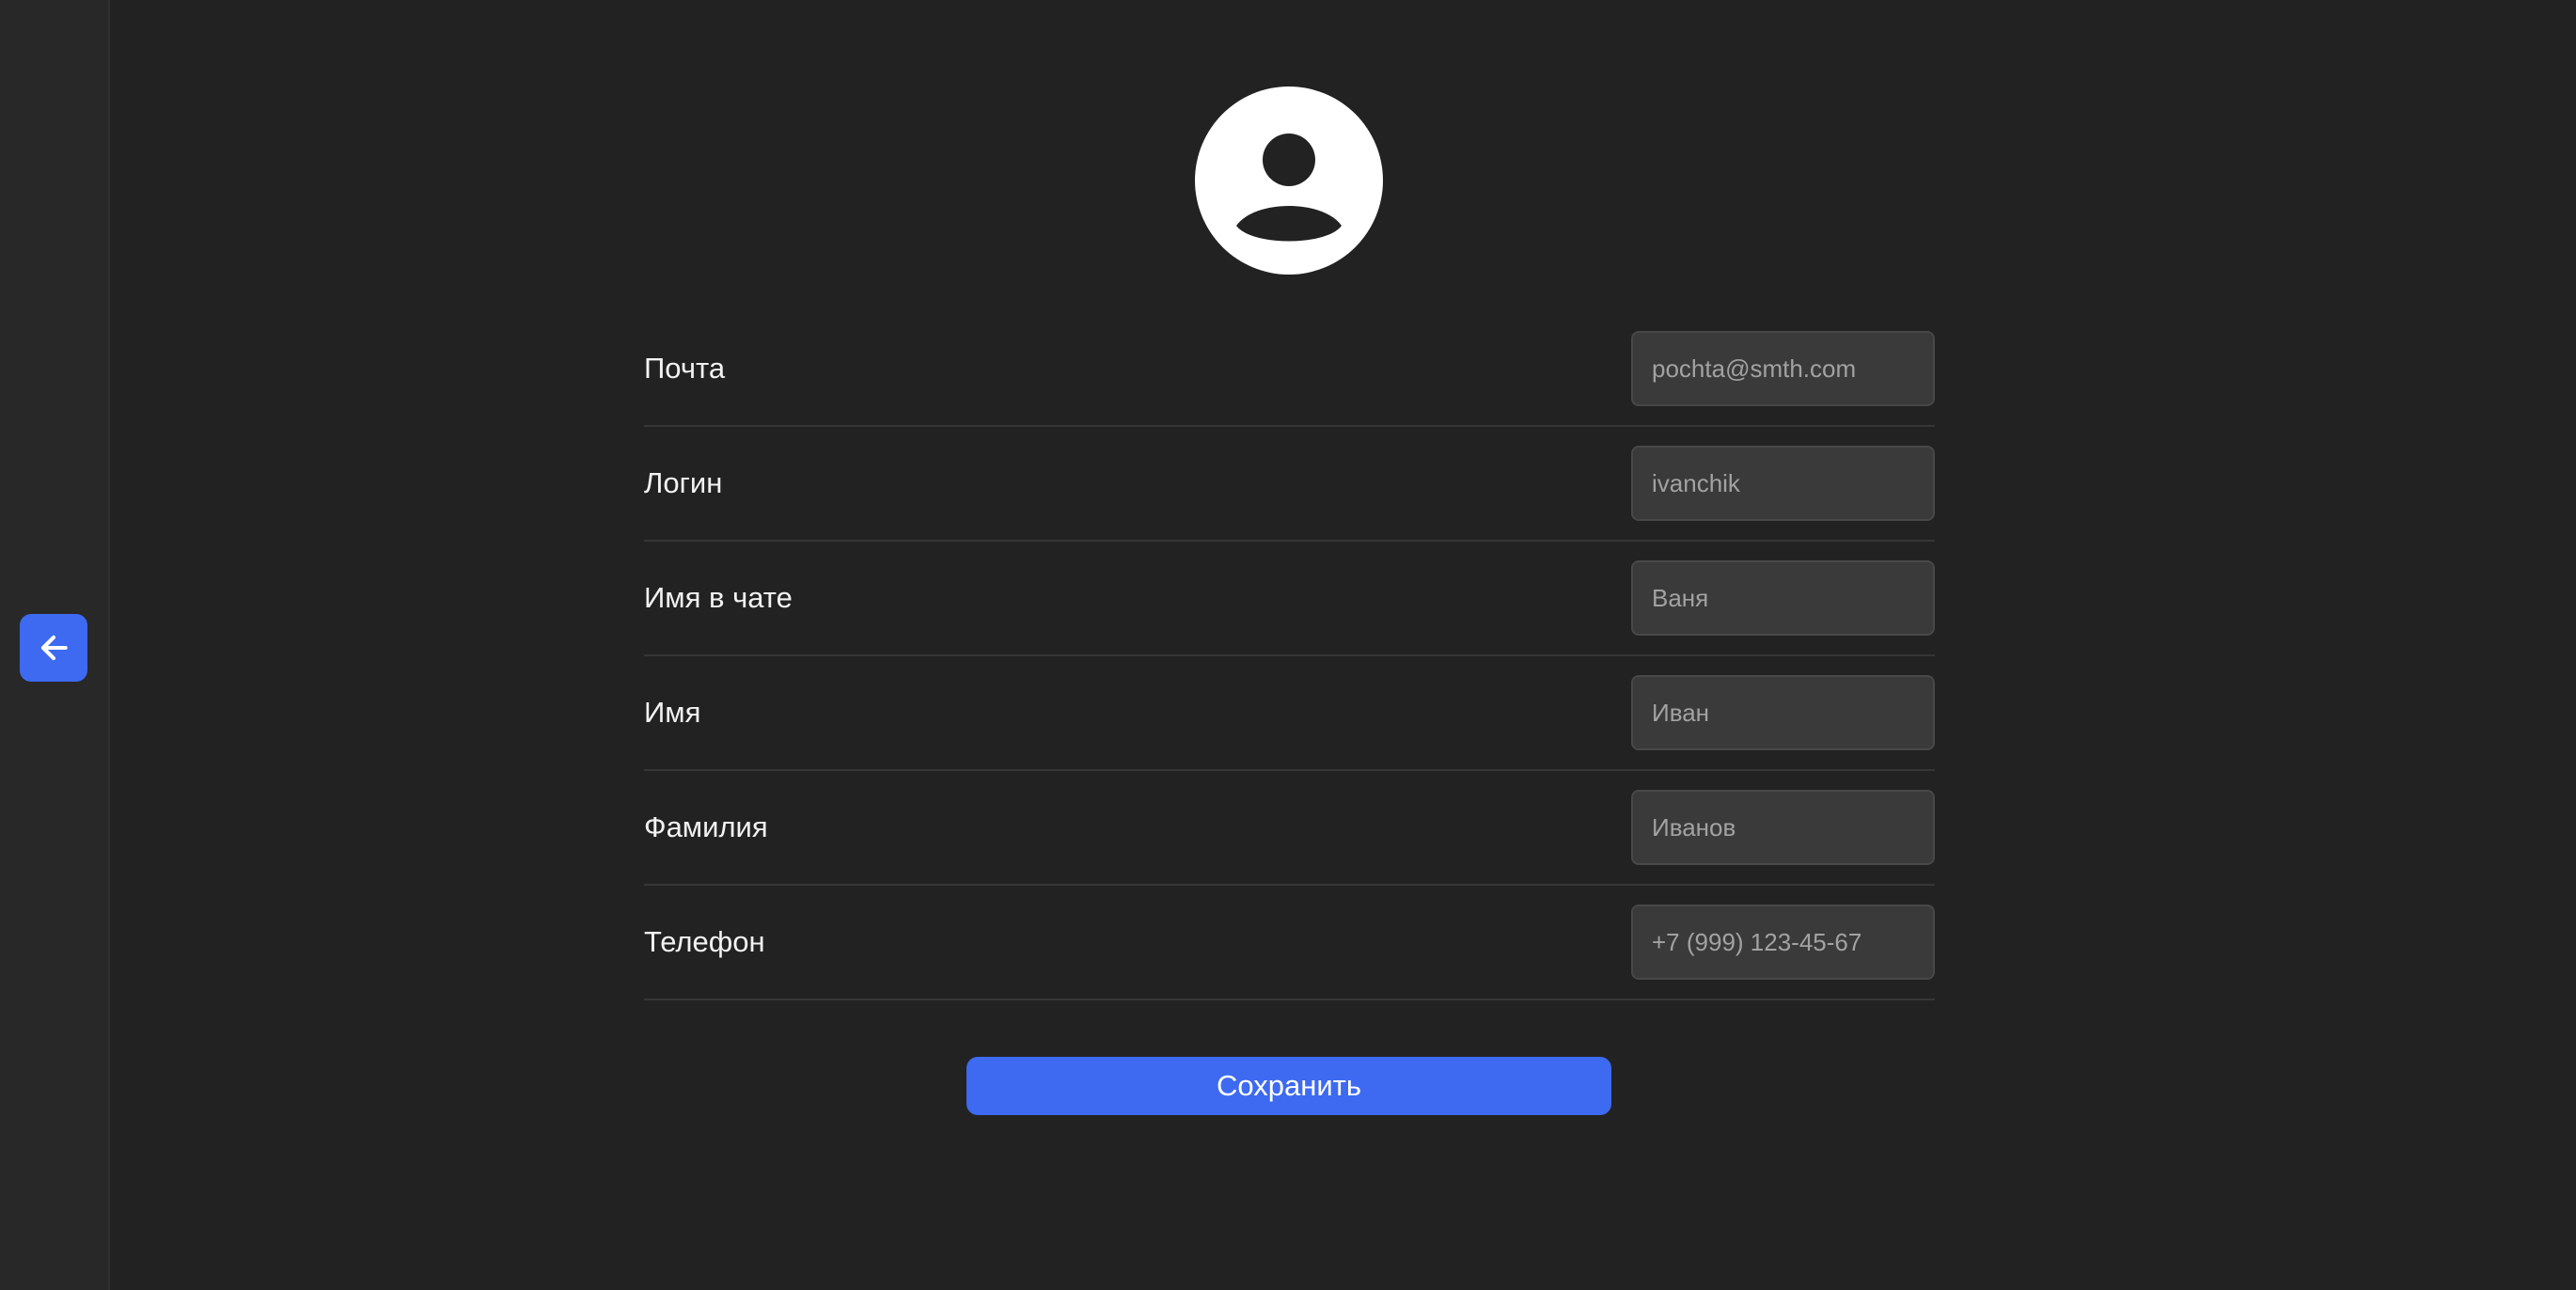  What do you see at coordinates (1289, 713) in the screenshot?
I see `form-row-first-name: Имя` at bounding box center [1289, 713].